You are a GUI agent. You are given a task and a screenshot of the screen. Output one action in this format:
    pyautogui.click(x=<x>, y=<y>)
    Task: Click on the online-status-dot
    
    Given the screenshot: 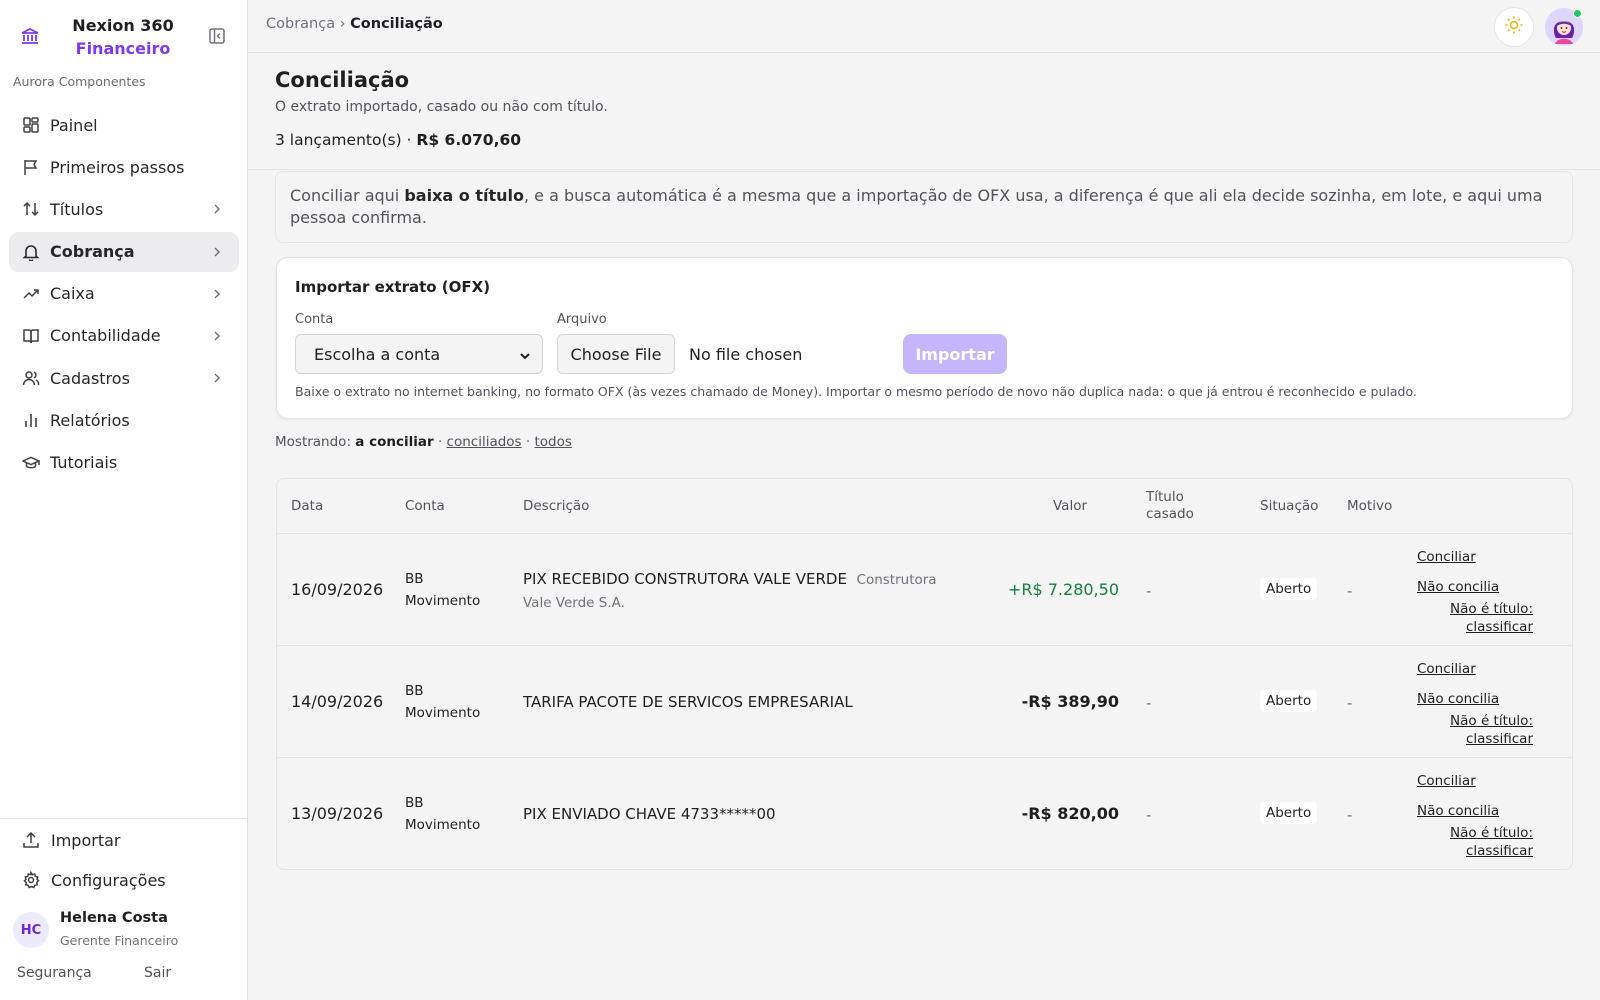 What is the action you would take?
    pyautogui.click(x=1577, y=13)
    